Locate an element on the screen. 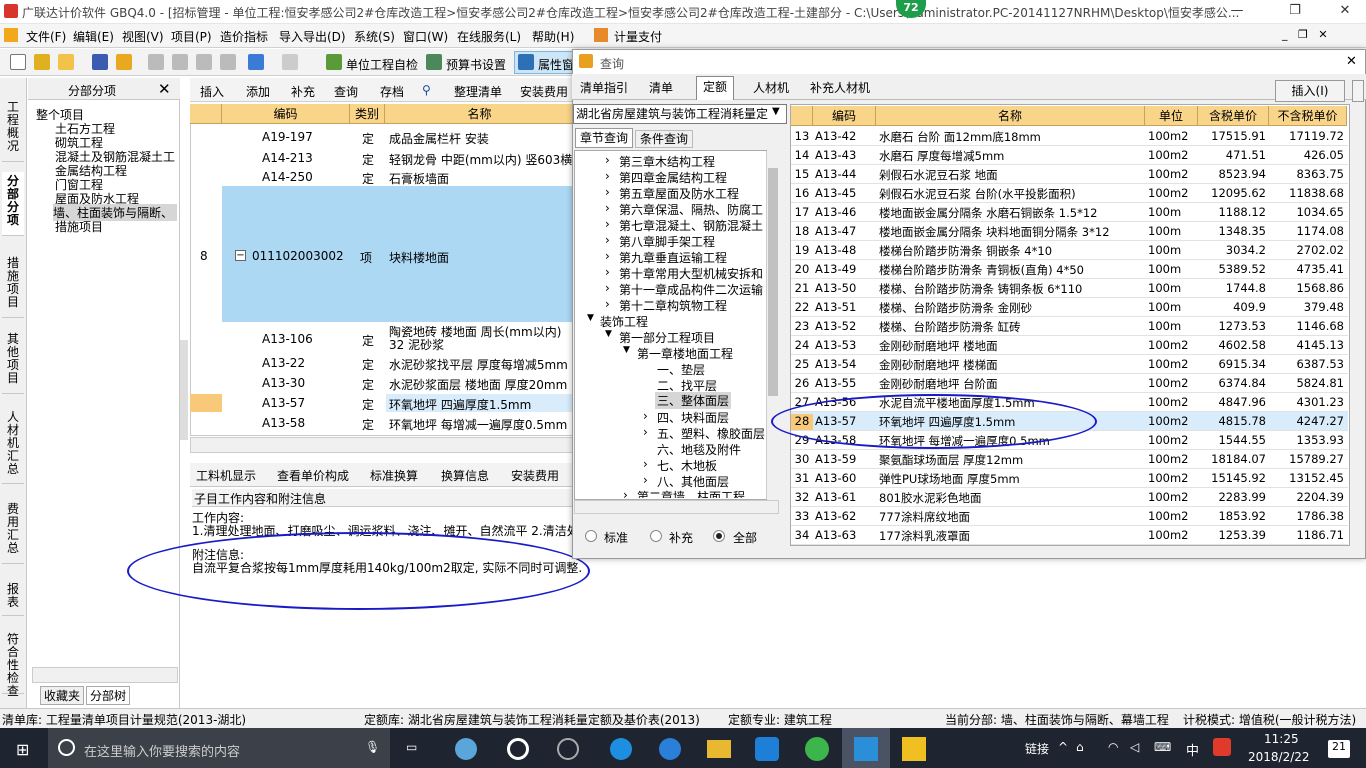  tab-list-guide: 清单指引 is located at coordinates (604, 87).